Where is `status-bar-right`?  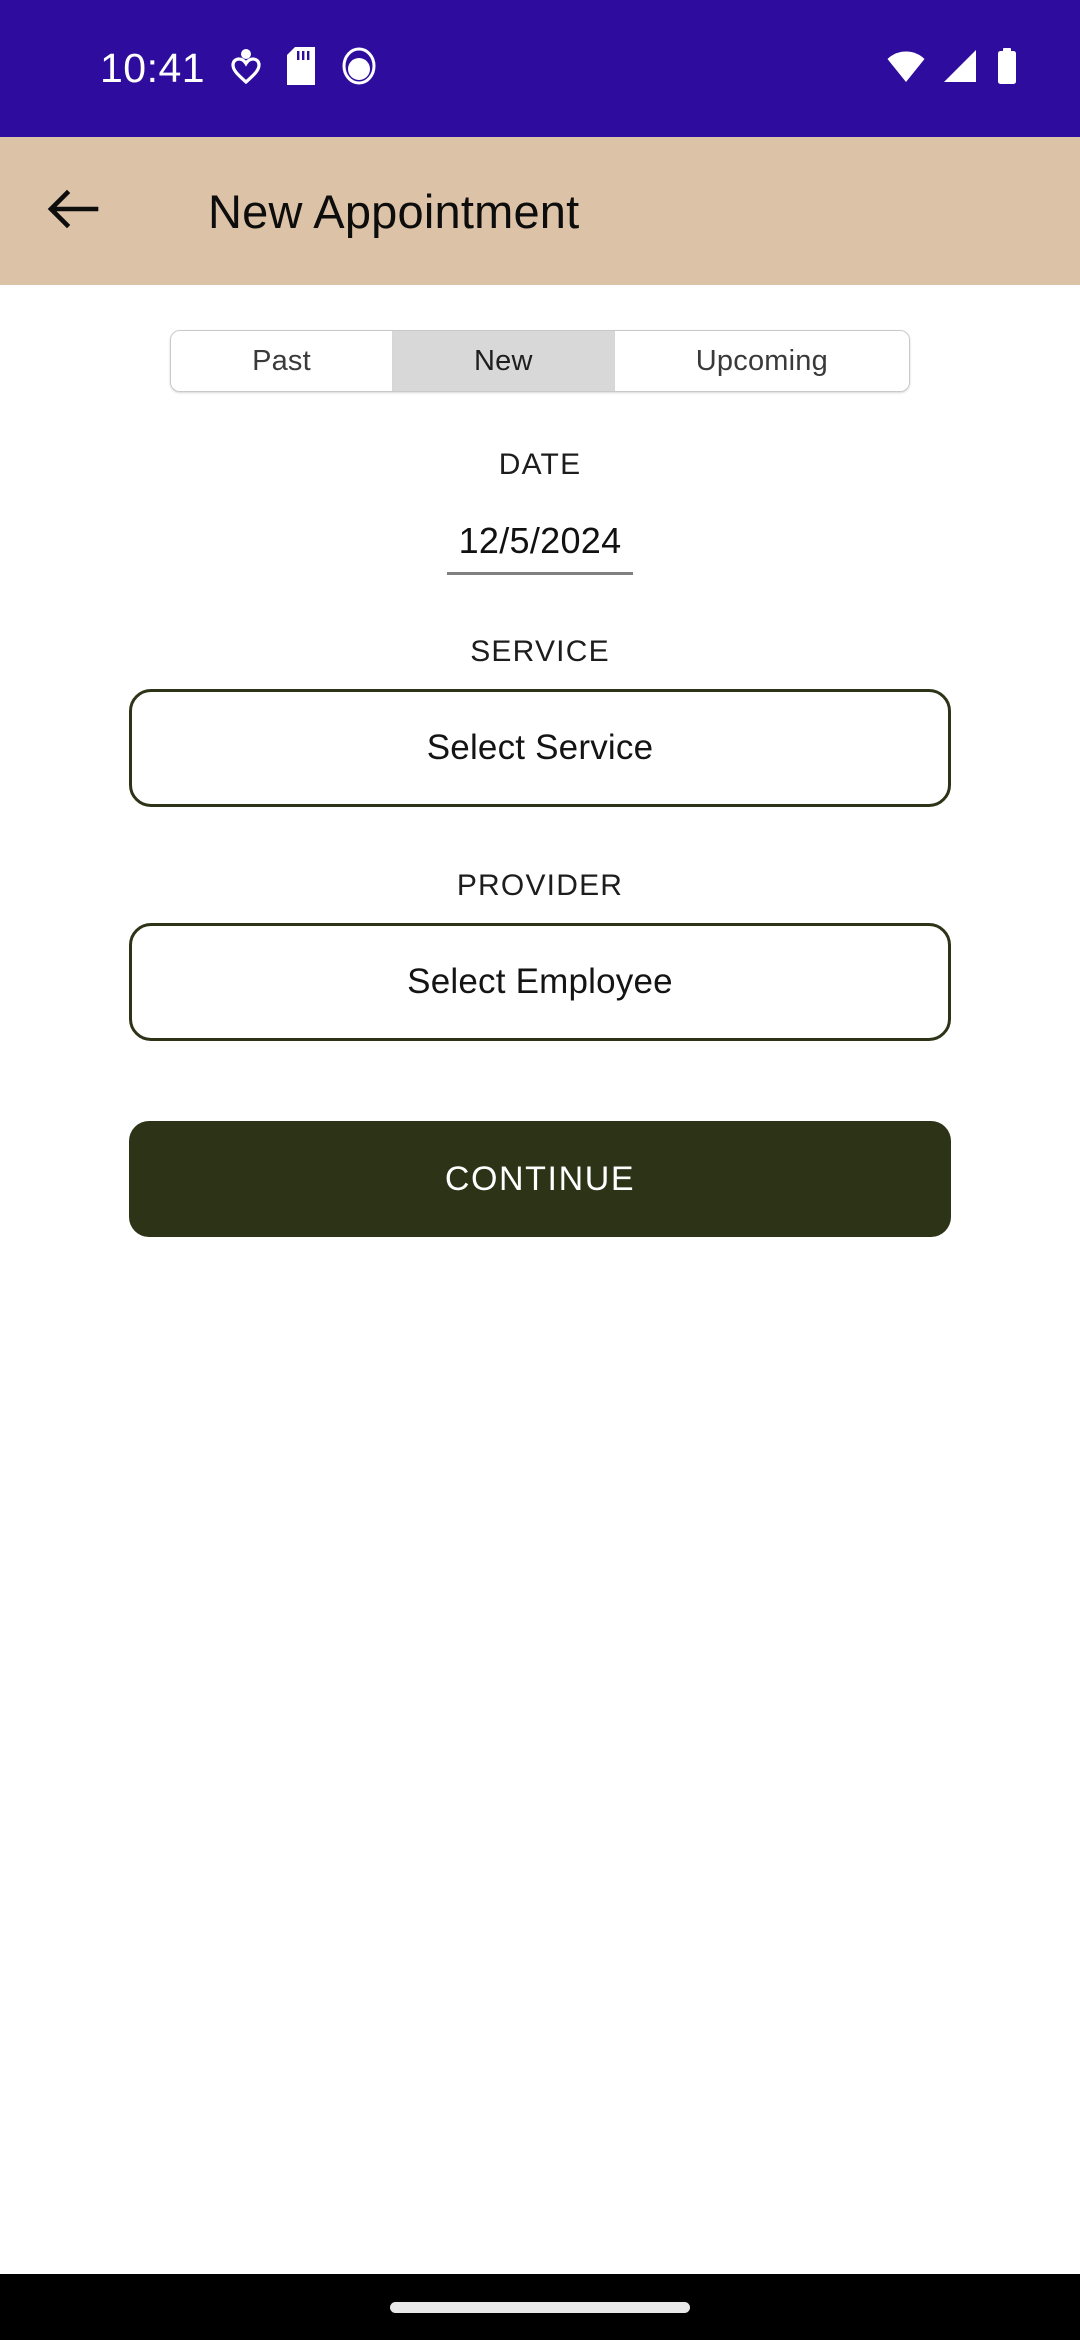 status-bar-right is located at coordinates (962, 68).